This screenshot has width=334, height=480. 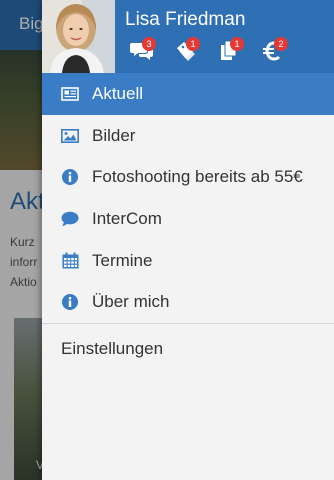 I want to click on menu-item-ueber-mich: Über mich, so click(x=188, y=302).